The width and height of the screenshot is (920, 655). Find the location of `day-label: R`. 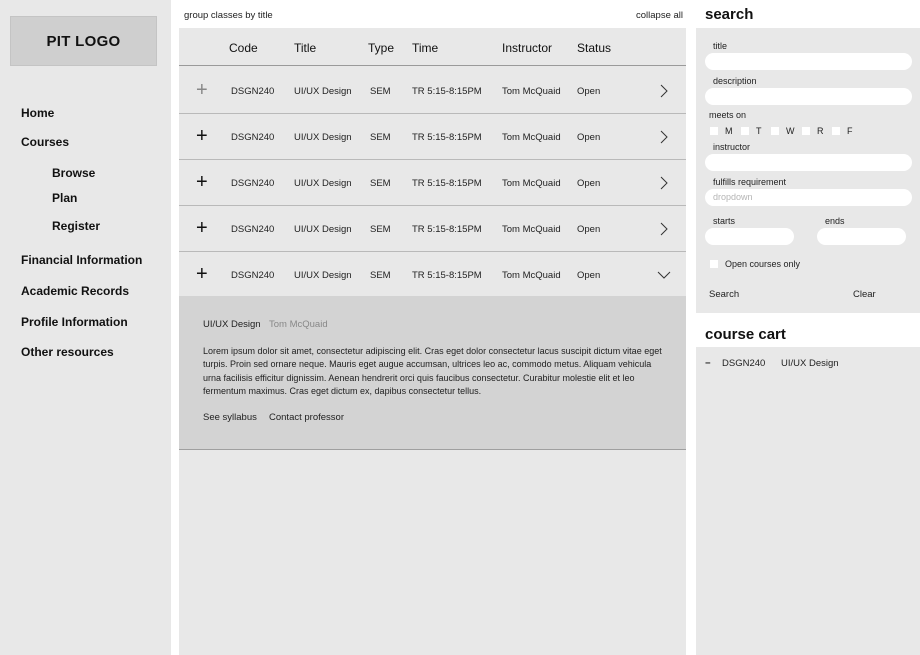

day-label: R is located at coordinates (820, 131).